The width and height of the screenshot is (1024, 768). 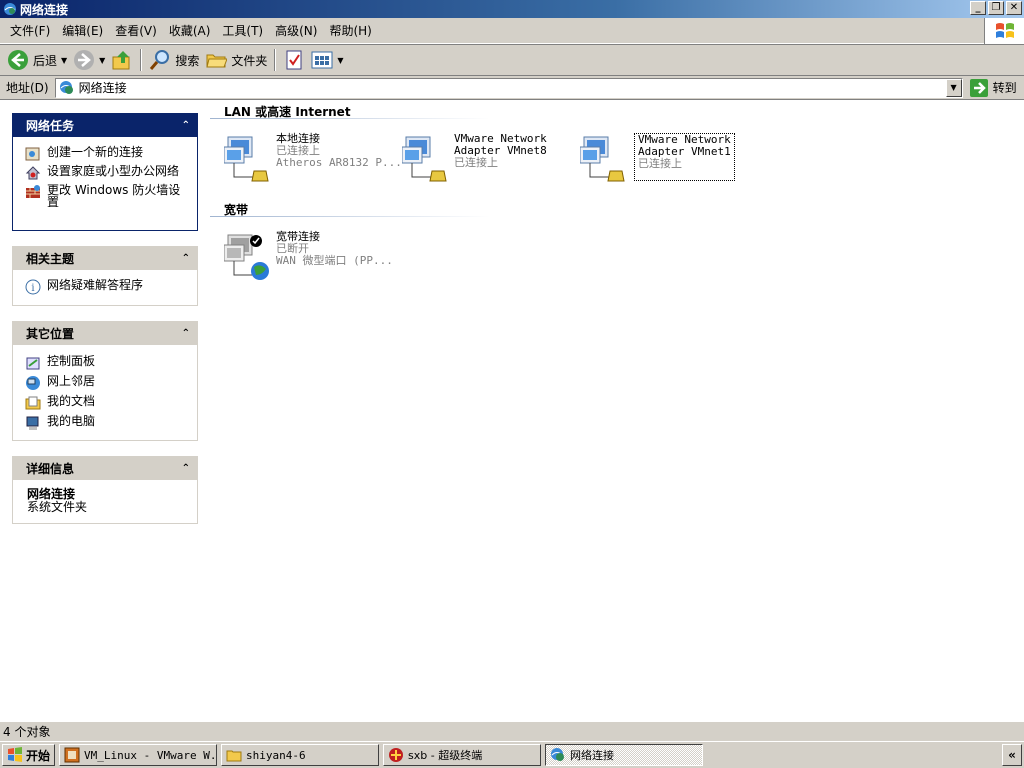 I want to click on windows-flag-icon, so click(x=15, y=754).